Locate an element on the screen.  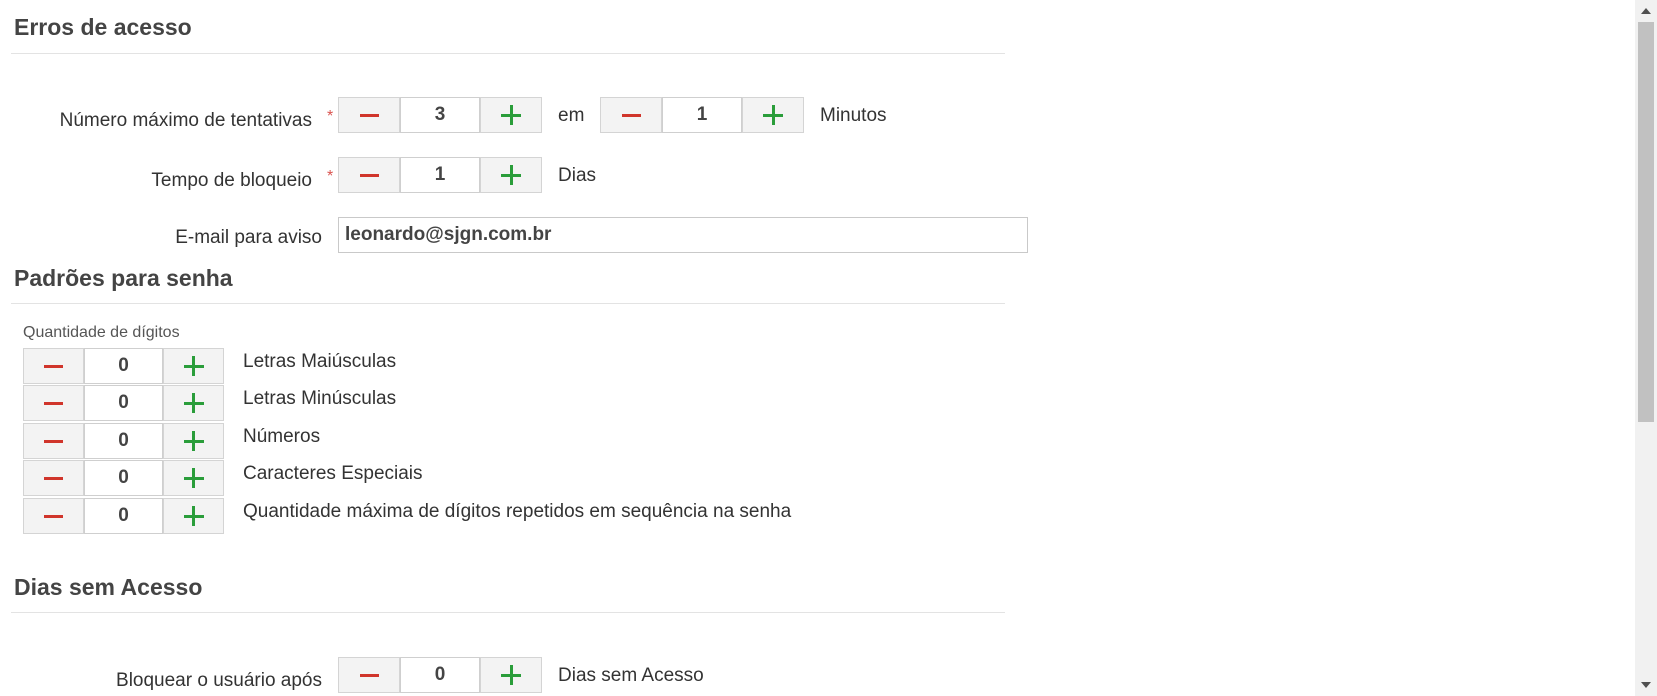
in-label: em is located at coordinates (571, 115).